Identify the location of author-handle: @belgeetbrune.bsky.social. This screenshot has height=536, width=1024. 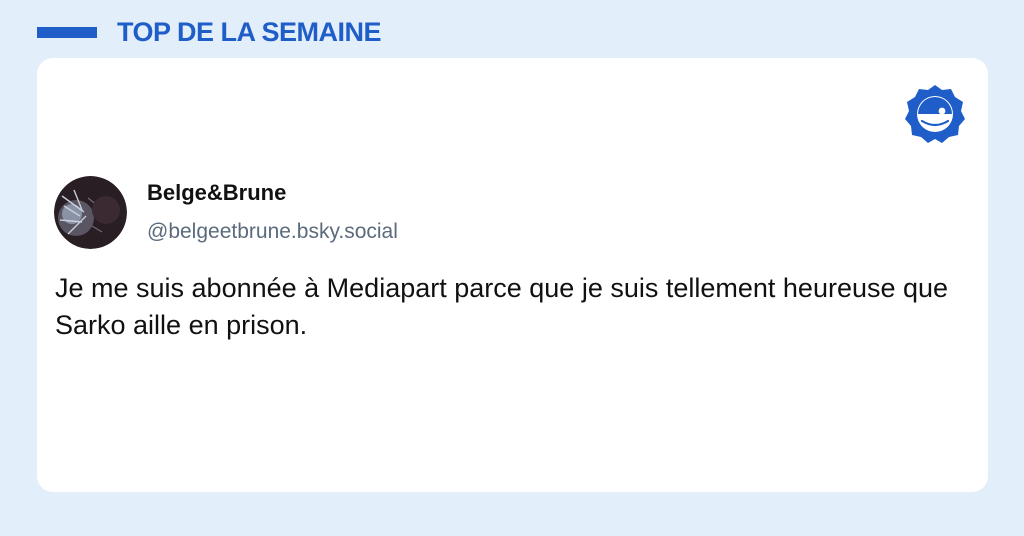
(272, 232).